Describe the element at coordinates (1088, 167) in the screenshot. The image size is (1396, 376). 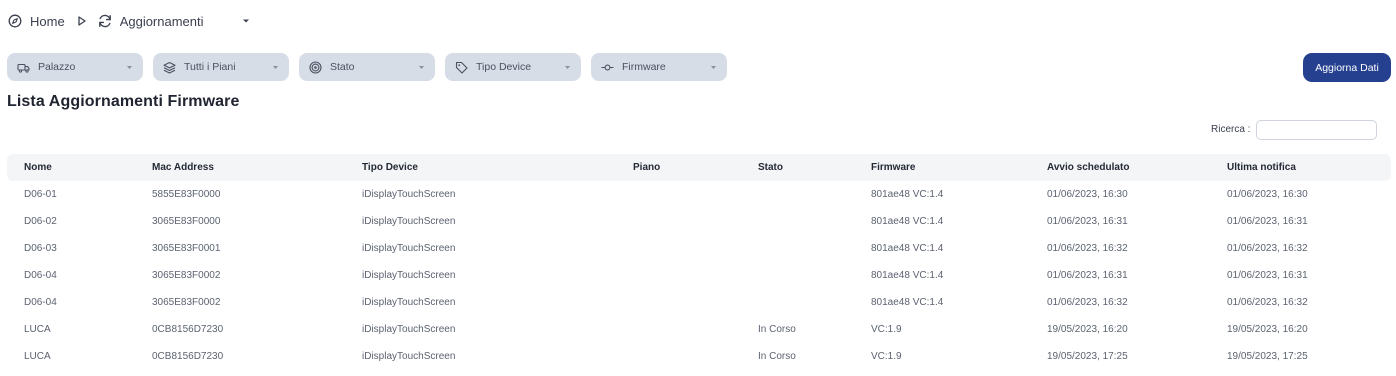
I see `column-header-avvio-schedulato: Avvio schedulato` at that location.